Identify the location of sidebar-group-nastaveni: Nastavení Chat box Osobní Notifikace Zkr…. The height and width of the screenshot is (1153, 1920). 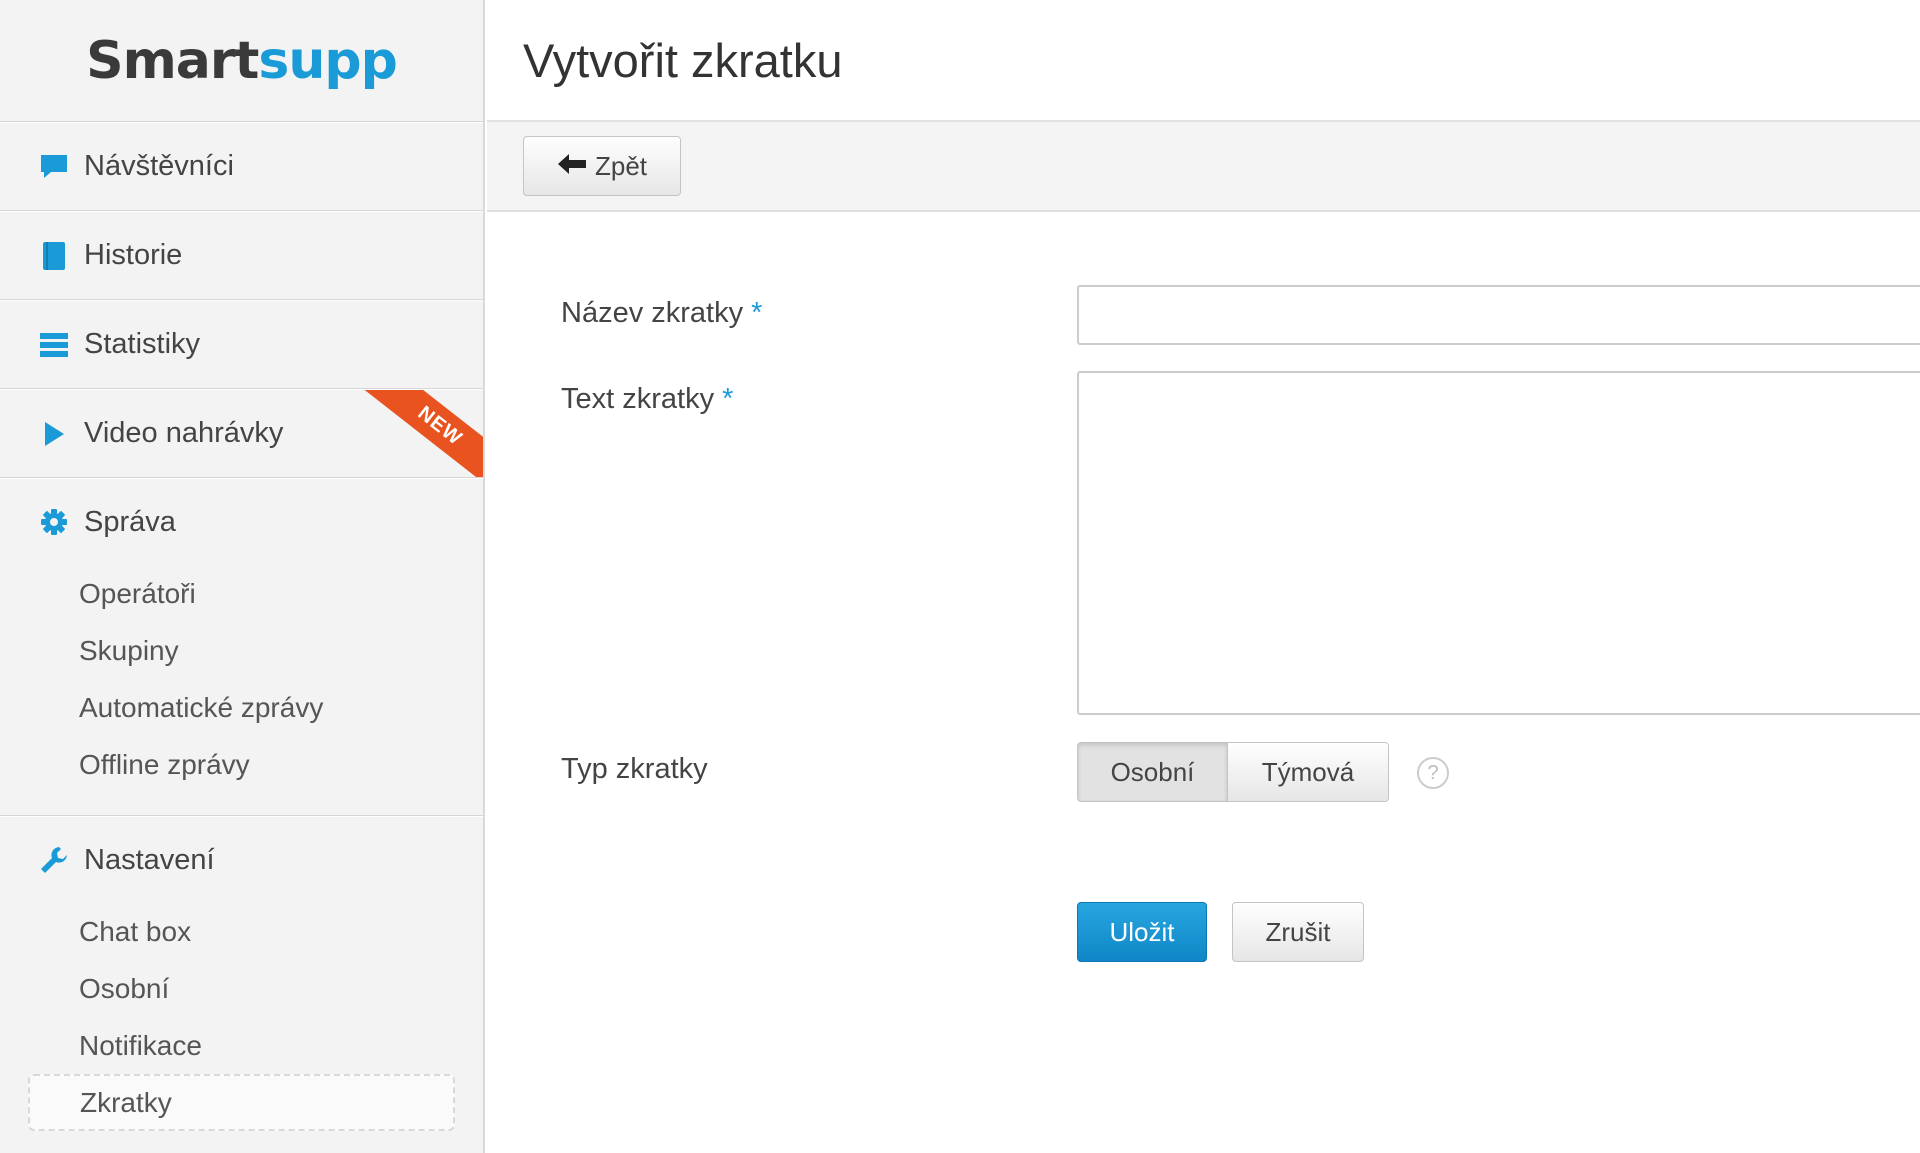
(241, 984).